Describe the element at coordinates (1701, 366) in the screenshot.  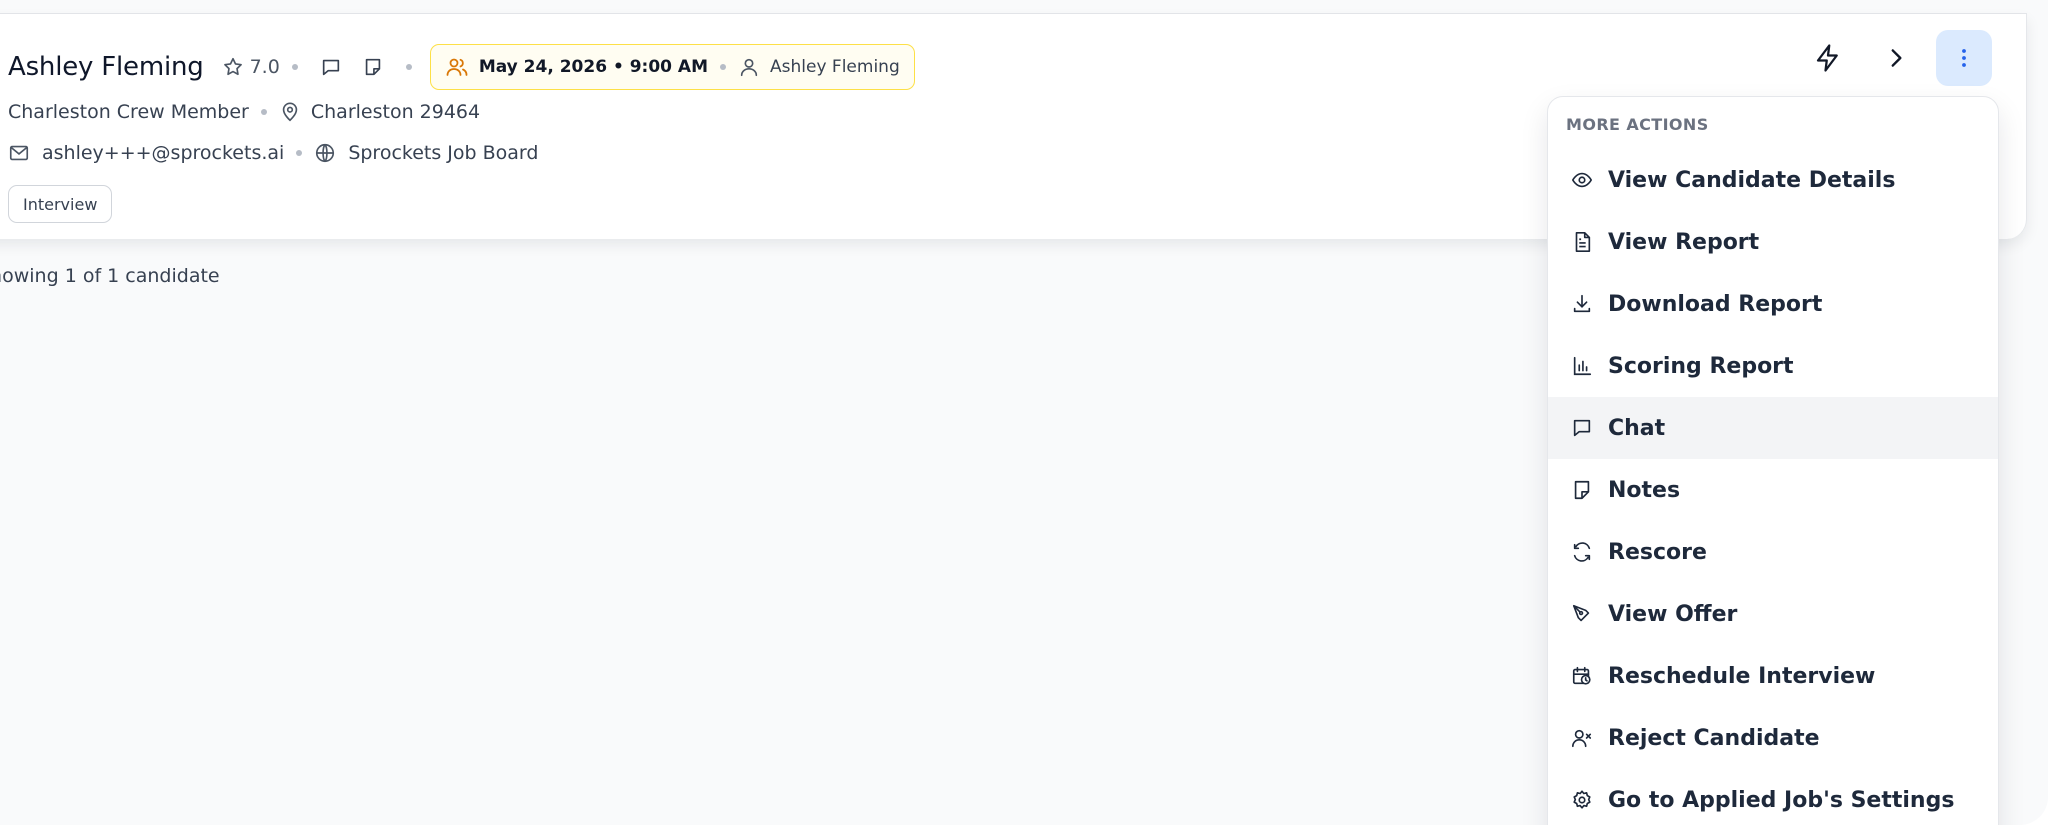
I see `menu-item-label: Scoring Report` at that location.